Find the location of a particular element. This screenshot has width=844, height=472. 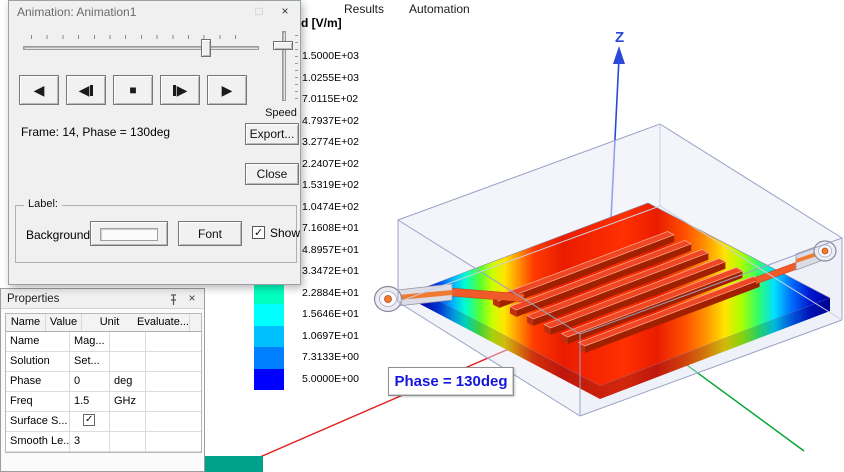

property-checkbox: ✓ is located at coordinates (89, 420).